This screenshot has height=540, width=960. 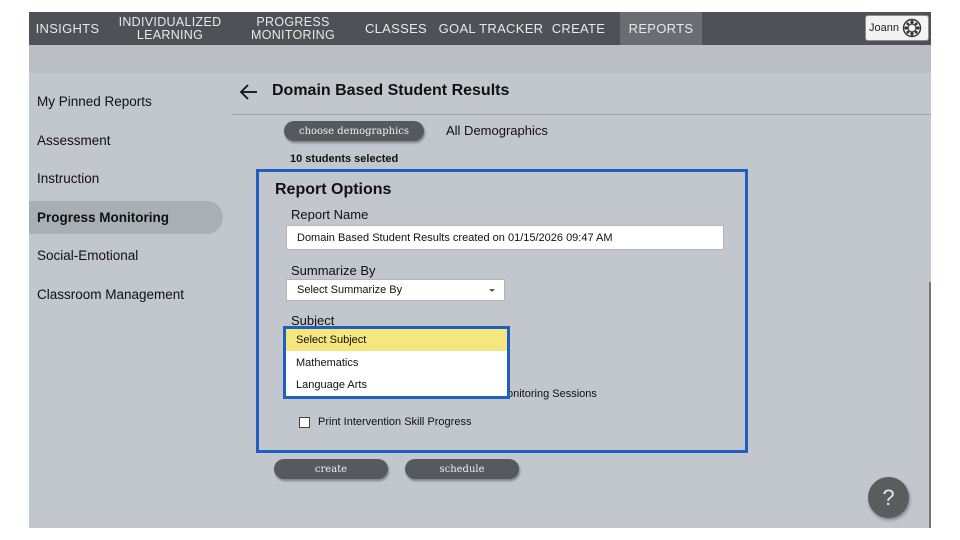 I want to click on nav-reports: REPORTS, so click(x=661, y=28).